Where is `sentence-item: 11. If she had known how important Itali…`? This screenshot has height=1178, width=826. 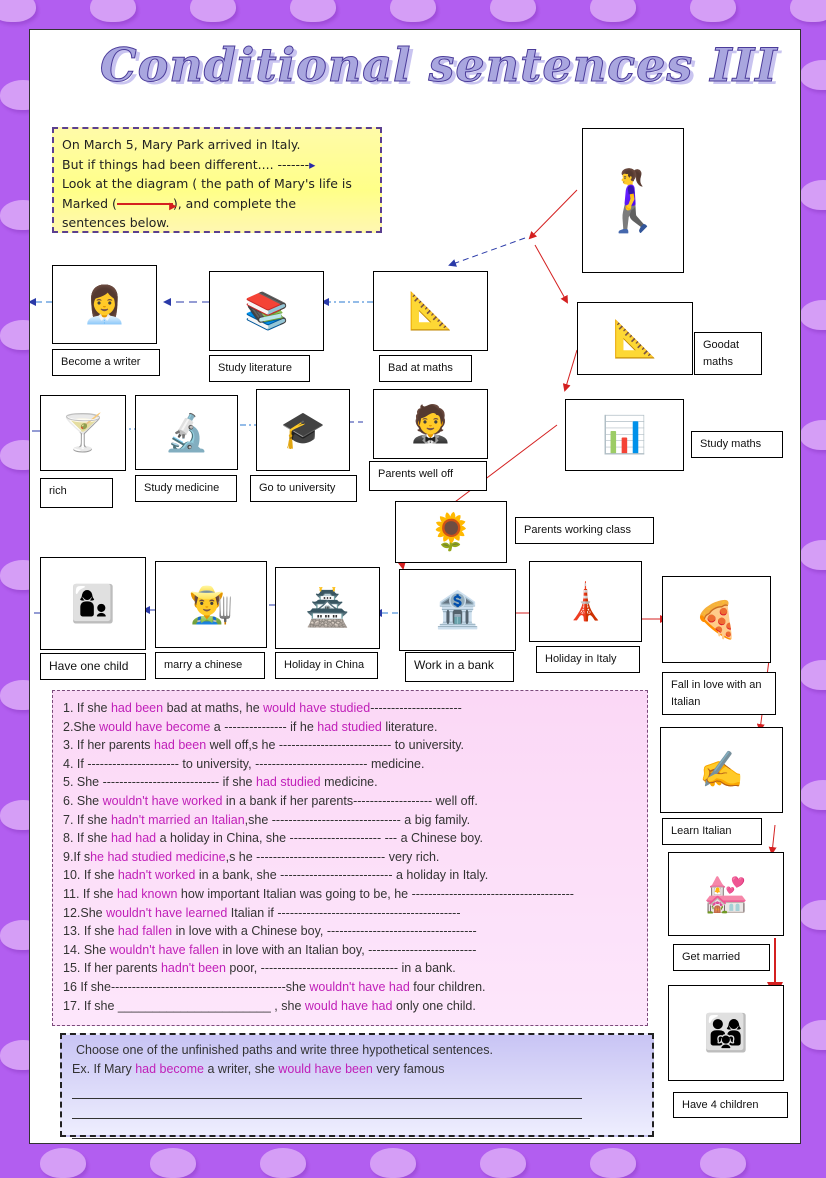 sentence-item: 11. If she had known how important Itali… is located at coordinates (350, 894).